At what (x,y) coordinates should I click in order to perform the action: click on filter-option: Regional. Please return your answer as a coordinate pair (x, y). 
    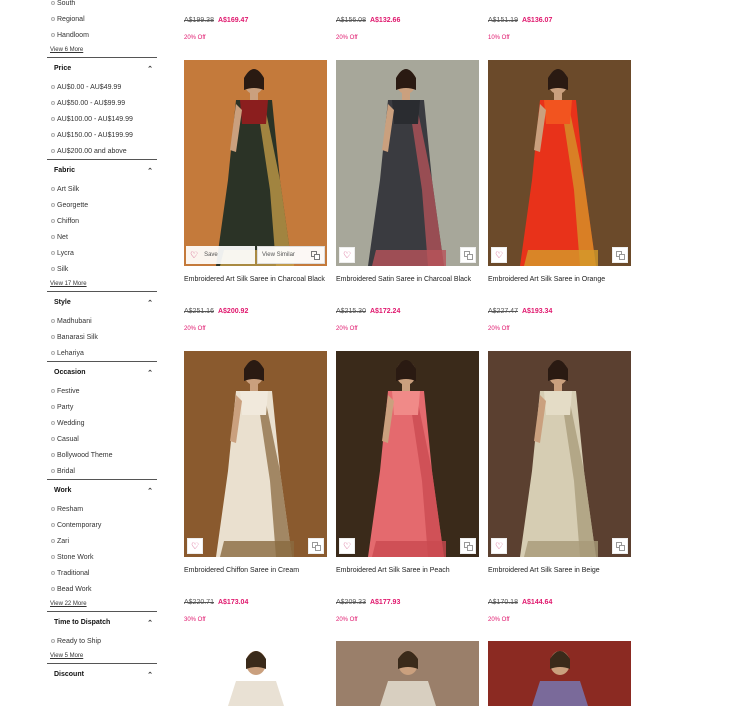
    Looking at the image, I should click on (102, 19).